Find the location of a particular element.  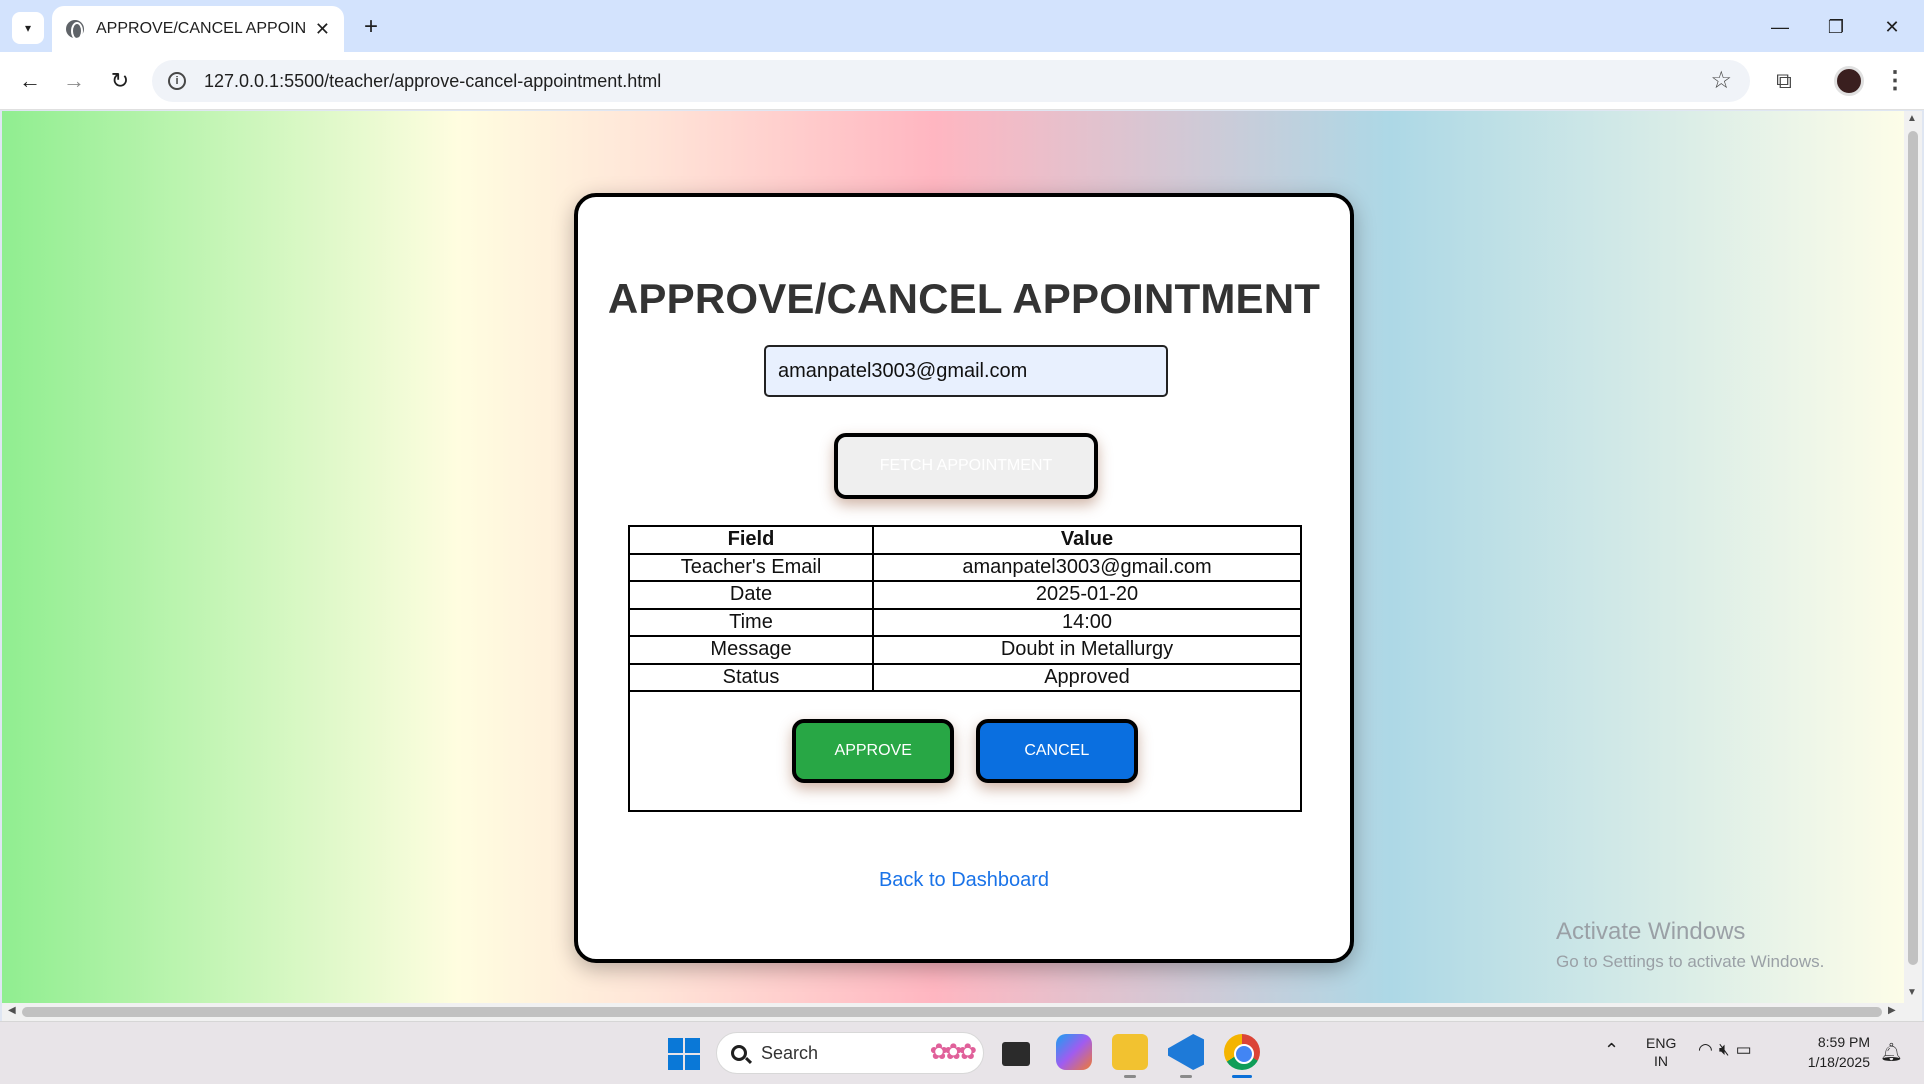

window-minimize-icon: — is located at coordinates (1780, 27).